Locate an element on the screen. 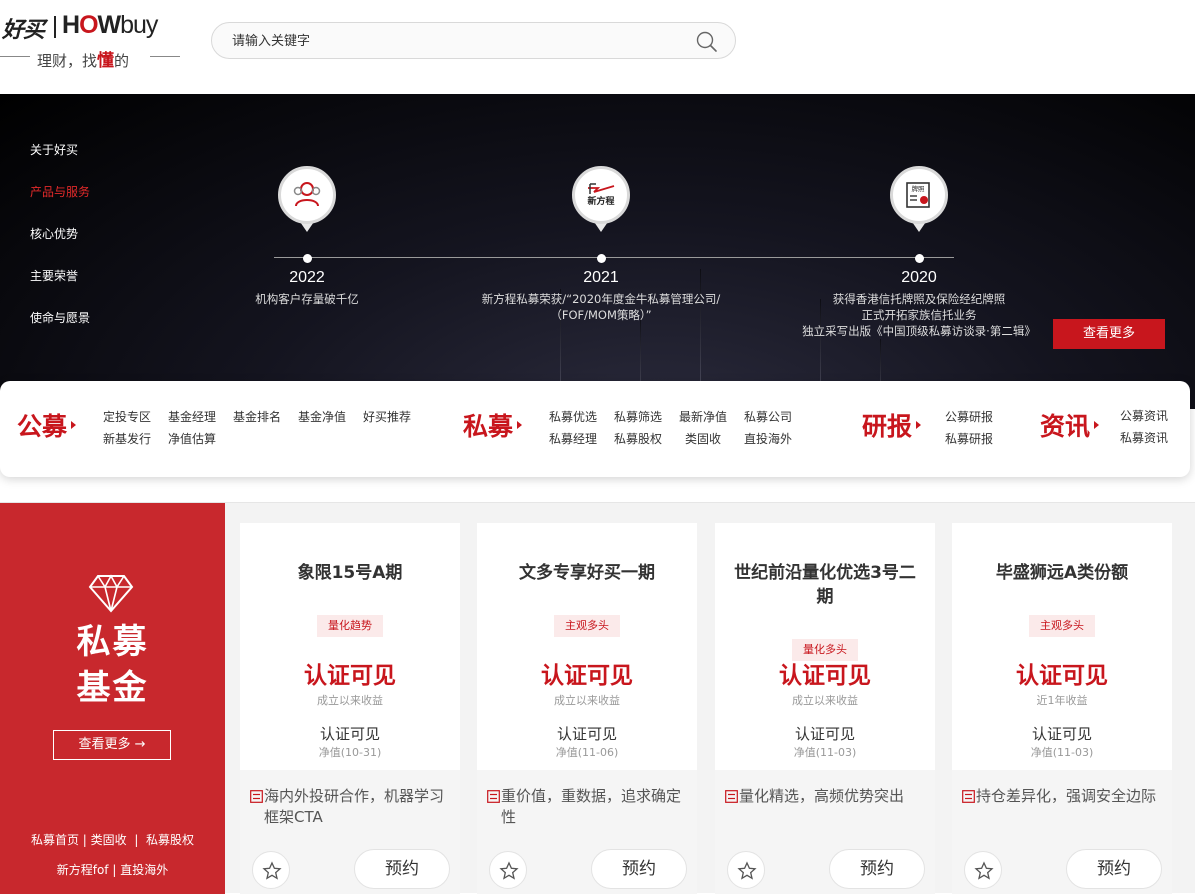 The height and width of the screenshot is (894, 1195). side-nav-about: 关于好买 is located at coordinates (60, 163).